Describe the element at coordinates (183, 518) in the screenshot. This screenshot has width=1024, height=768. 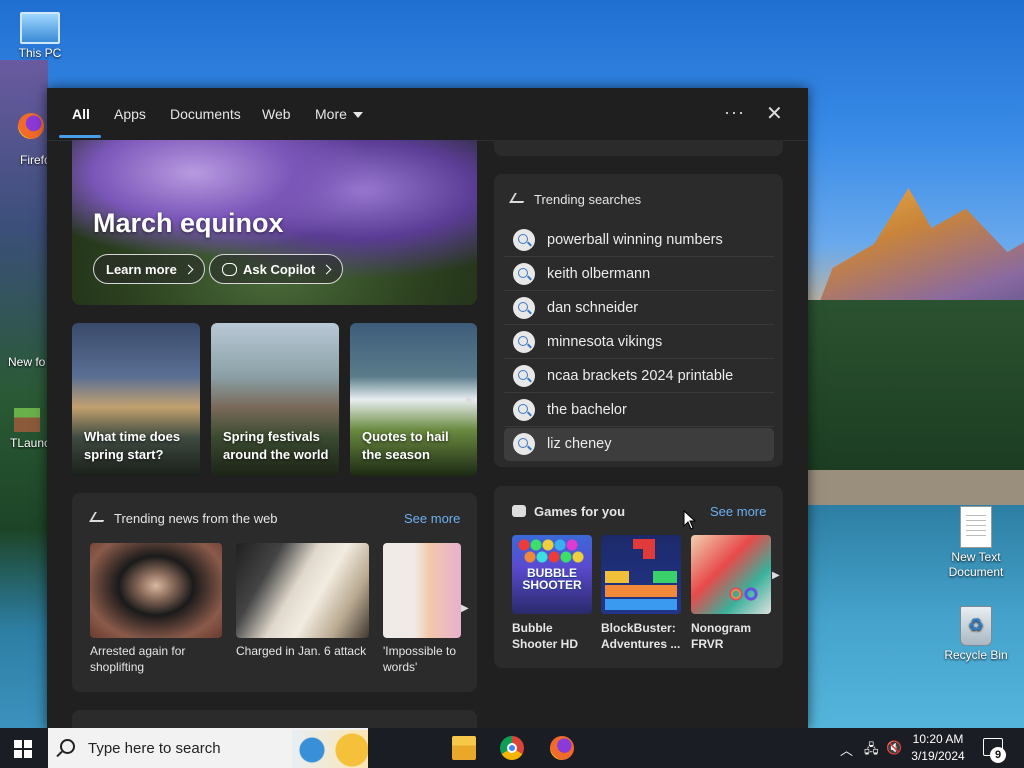
I see `trending-news-heading: Trending news from the web` at that location.